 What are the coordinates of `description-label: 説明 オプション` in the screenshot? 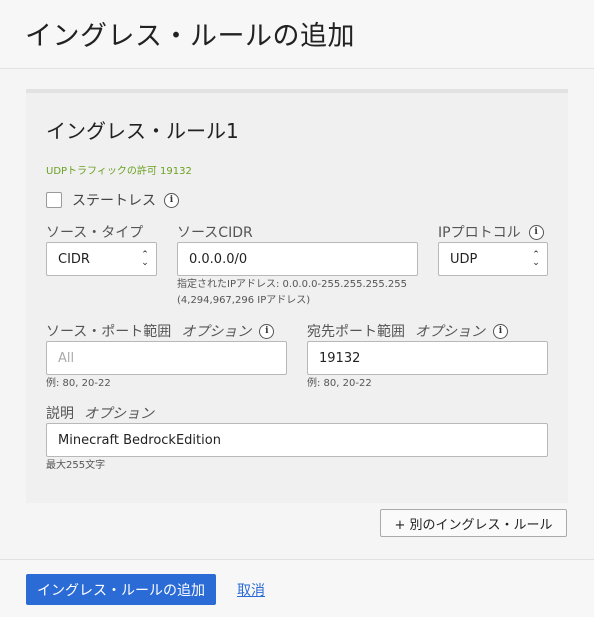 It's located at (100, 413).